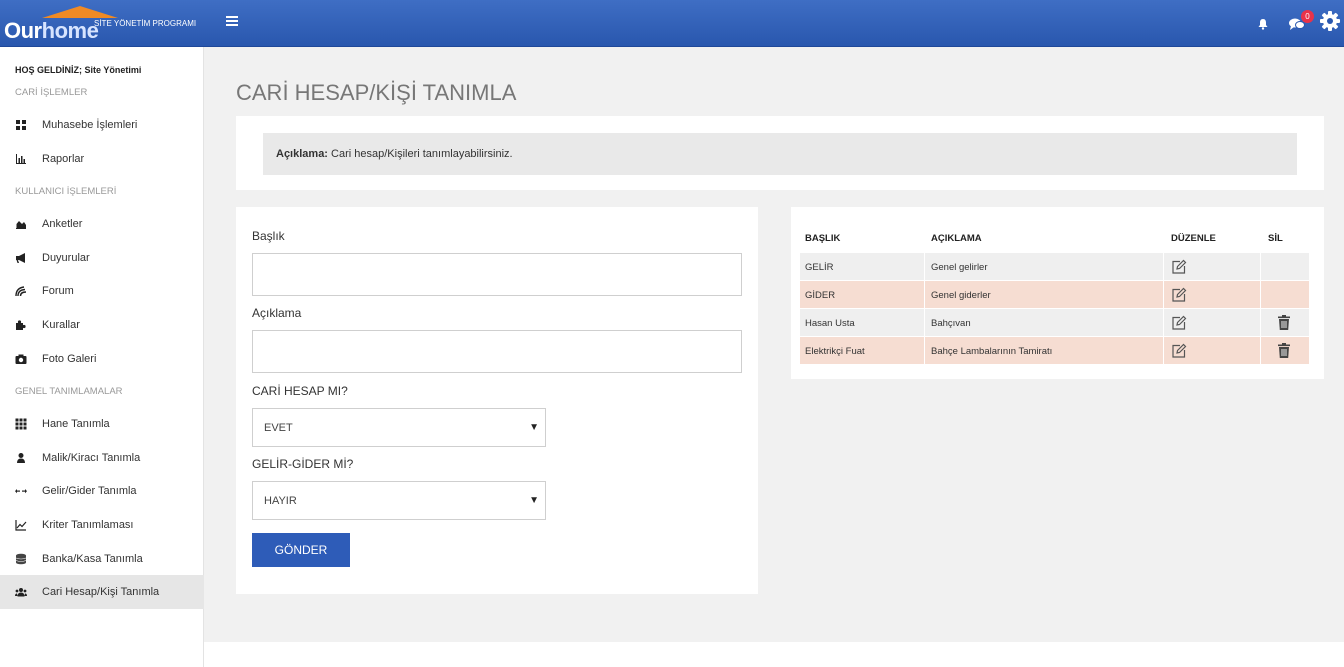 The image size is (1344, 667). Describe the element at coordinates (835, 351) in the screenshot. I see `row-title: Elektrikçi Fuat` at that location.